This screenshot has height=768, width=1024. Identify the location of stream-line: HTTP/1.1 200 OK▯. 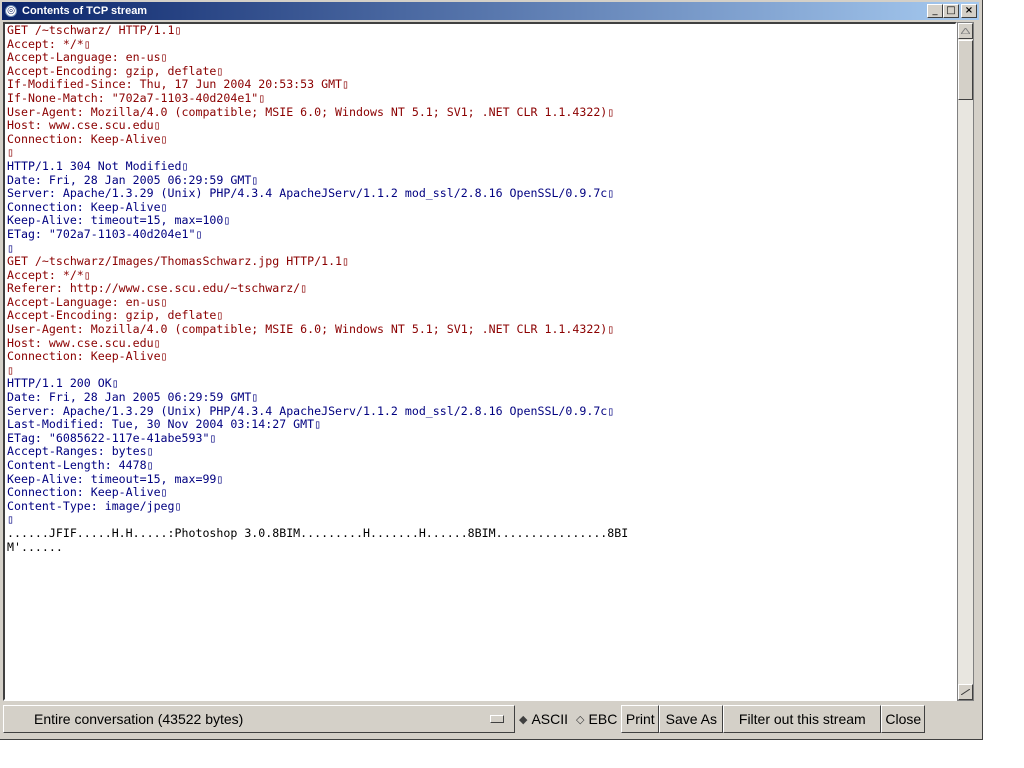
(63, 384).